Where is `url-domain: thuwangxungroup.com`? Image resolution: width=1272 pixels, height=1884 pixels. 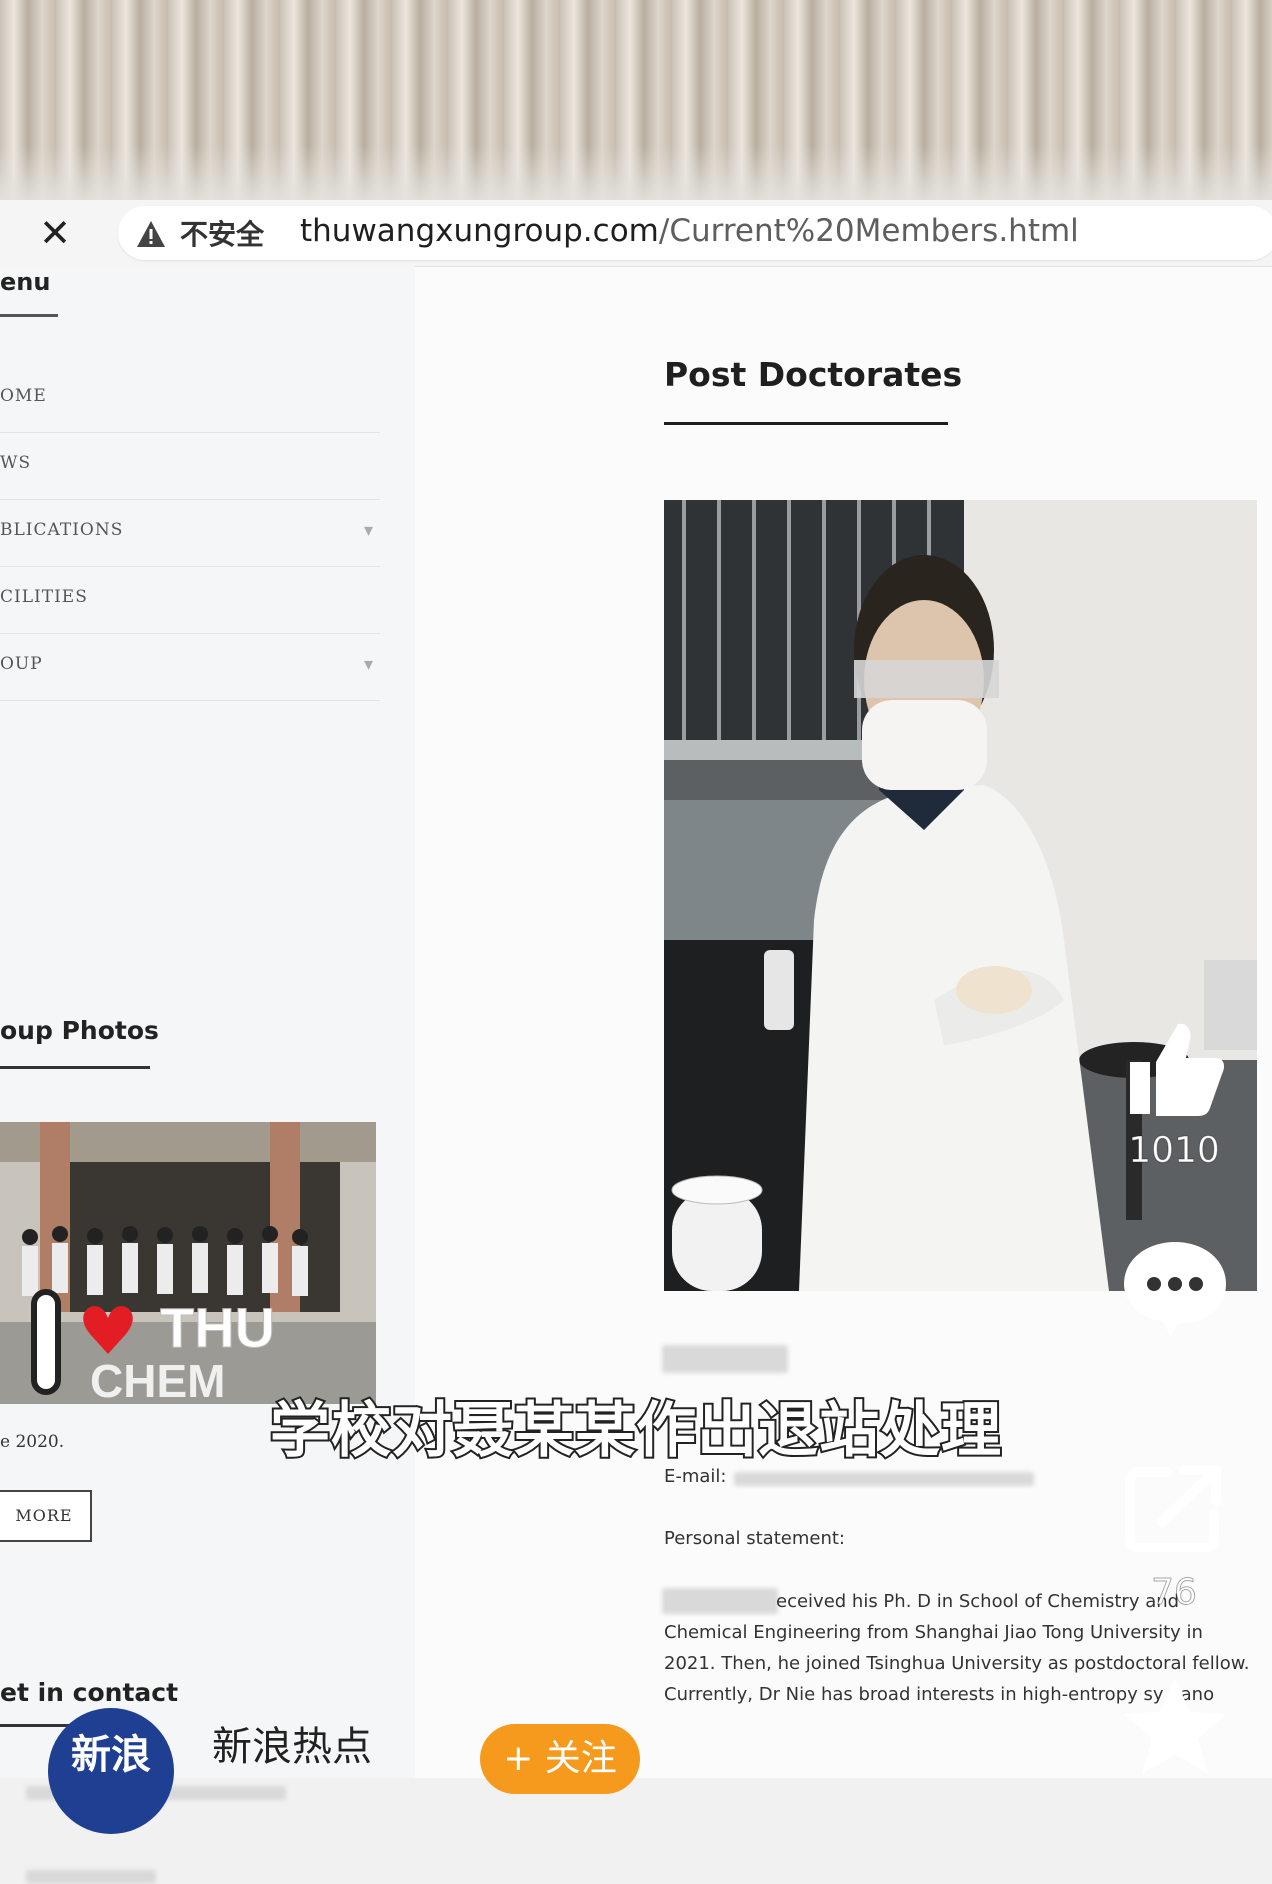
url-domain: thuwangxungroup.com is located at coordinates (479, 231).